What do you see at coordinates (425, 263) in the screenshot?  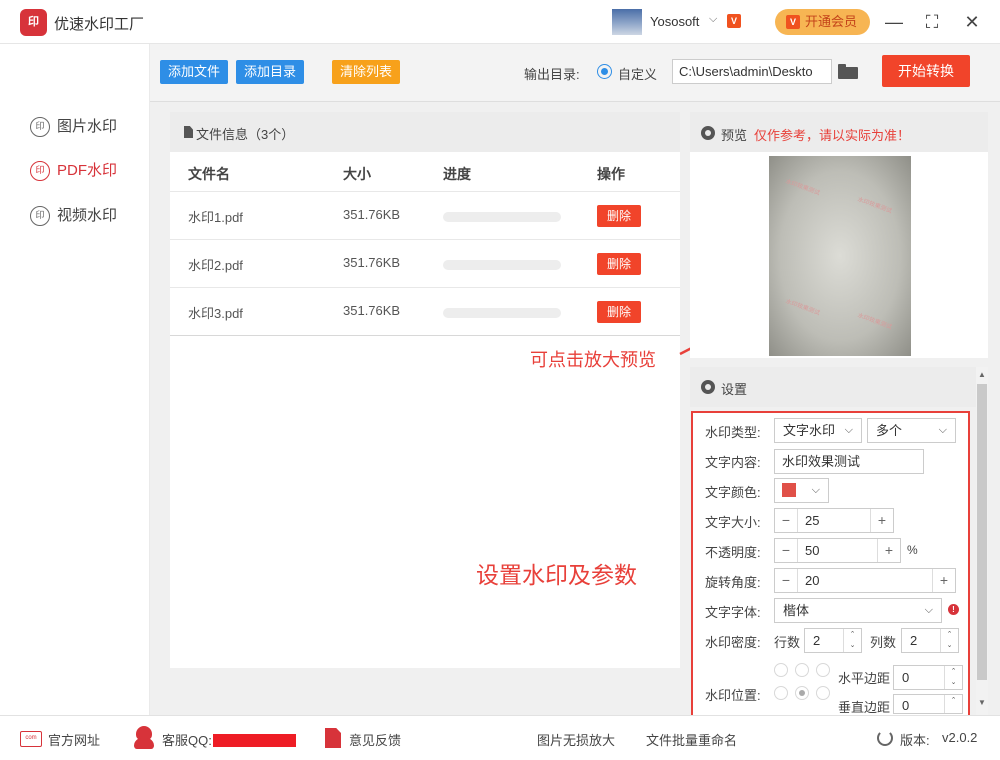 I see `table-row: 水印2.pdf 351.76KB 删除` at bounding box center [425, 263].